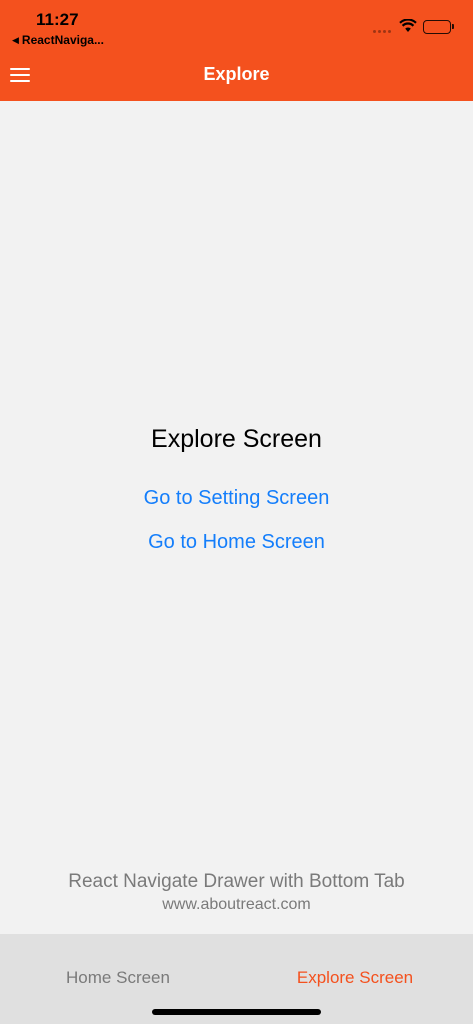 Image resolution: width=473 pixels, height=1024 pixels. I want to click on battery-icon, so click(438, 27).